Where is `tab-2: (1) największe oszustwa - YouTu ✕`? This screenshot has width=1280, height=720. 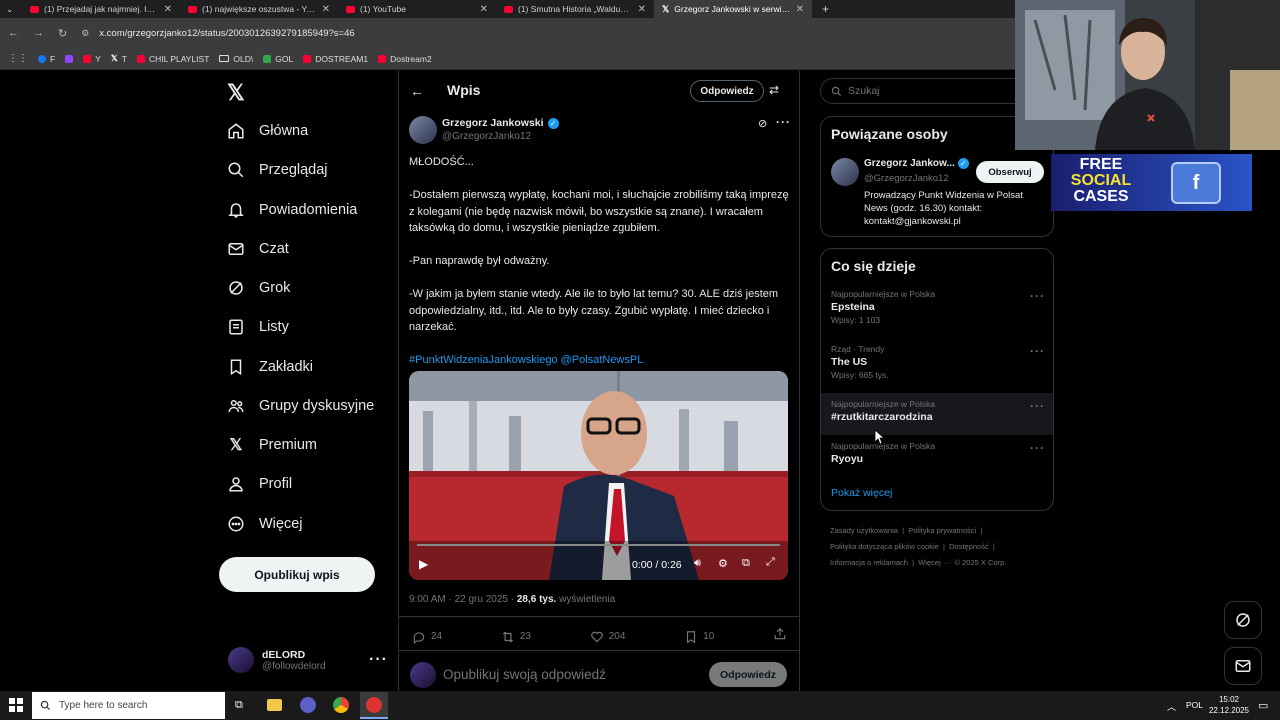
tab-2: (1) największe oszustwa - YouTu ✕ is located at coordinates (259, 9).